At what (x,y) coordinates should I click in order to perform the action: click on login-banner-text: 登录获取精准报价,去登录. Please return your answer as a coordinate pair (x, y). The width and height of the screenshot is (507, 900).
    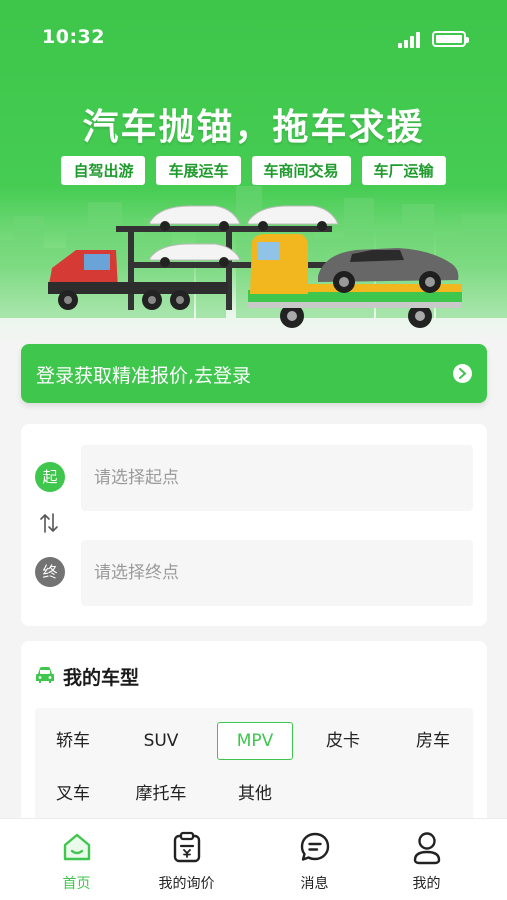
    Looking at the image, I should click on (144, 376).